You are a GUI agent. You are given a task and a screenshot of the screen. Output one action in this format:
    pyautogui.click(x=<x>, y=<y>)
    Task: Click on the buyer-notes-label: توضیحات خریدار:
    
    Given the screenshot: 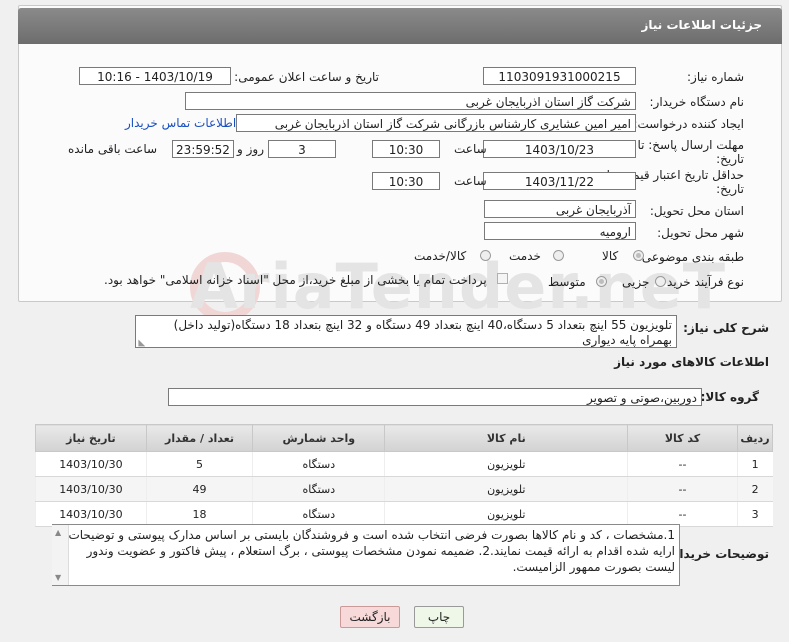 What is the action you would take?
    pyautogui.click(x=718, y=554)
    